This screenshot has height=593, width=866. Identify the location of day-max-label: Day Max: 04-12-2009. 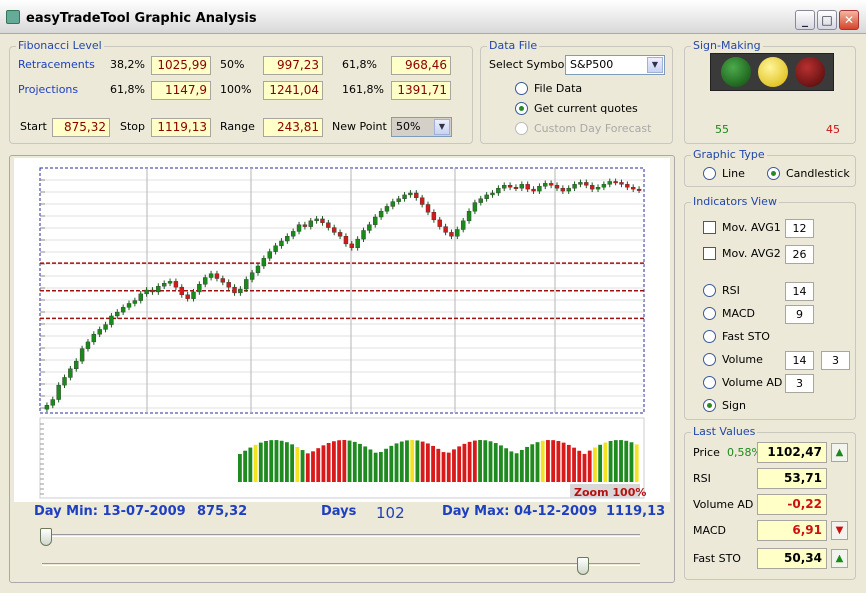
(520, 511).